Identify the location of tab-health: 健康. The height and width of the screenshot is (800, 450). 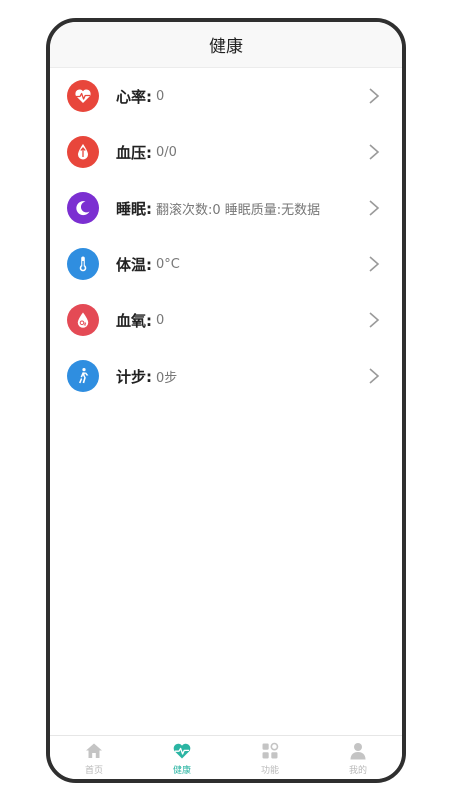
(182, 757).